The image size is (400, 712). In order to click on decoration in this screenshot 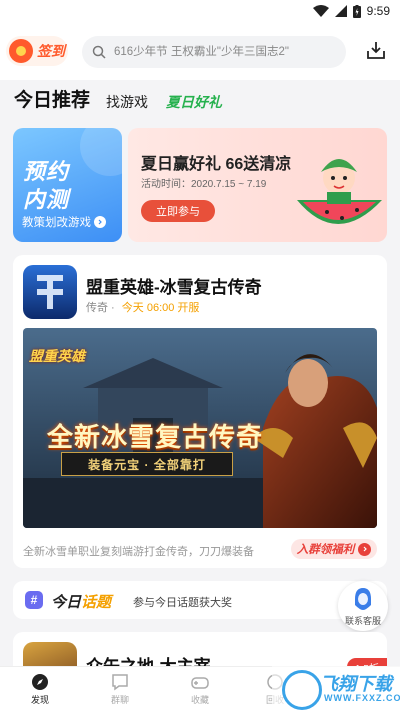, I will do `click(101, 152)`.